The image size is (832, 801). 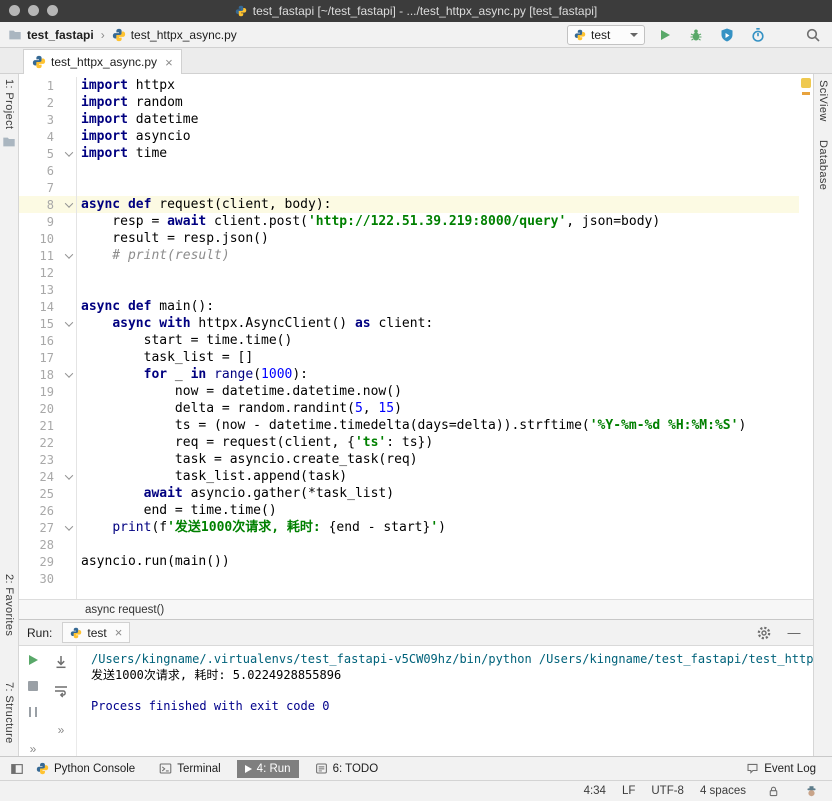 What do you see at coordinates (33, 10) in the screenshot?
I see `minimize-window-button` at bounding box center [33, 10].